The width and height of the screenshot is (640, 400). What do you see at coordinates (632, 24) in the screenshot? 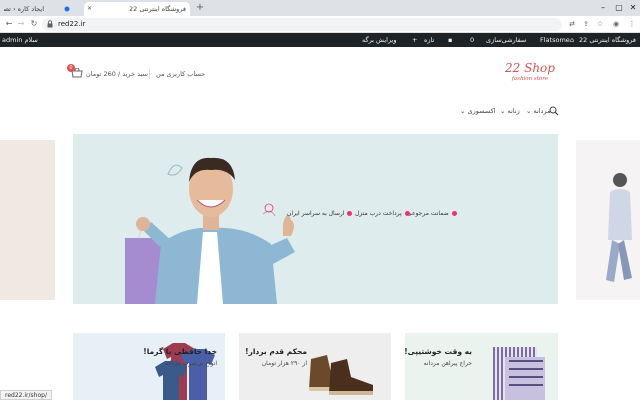
I see `menu-icon: ⋮` at bounding box center [632, 24].